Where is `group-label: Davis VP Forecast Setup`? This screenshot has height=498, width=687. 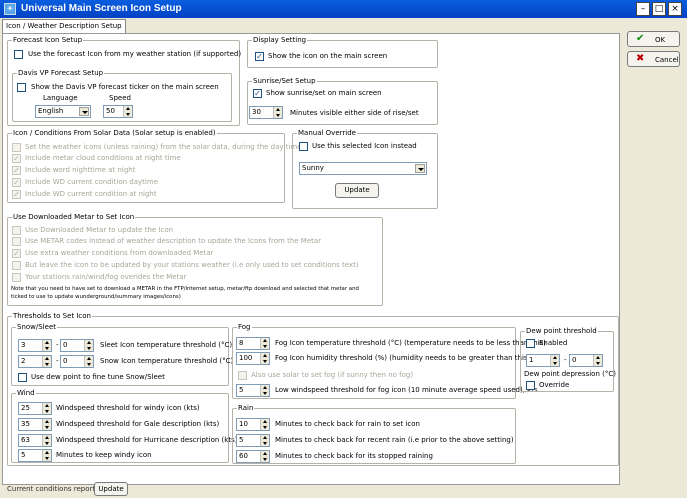
group-label: Davis VP Forecast Setup is located at coordinates (61, 73).